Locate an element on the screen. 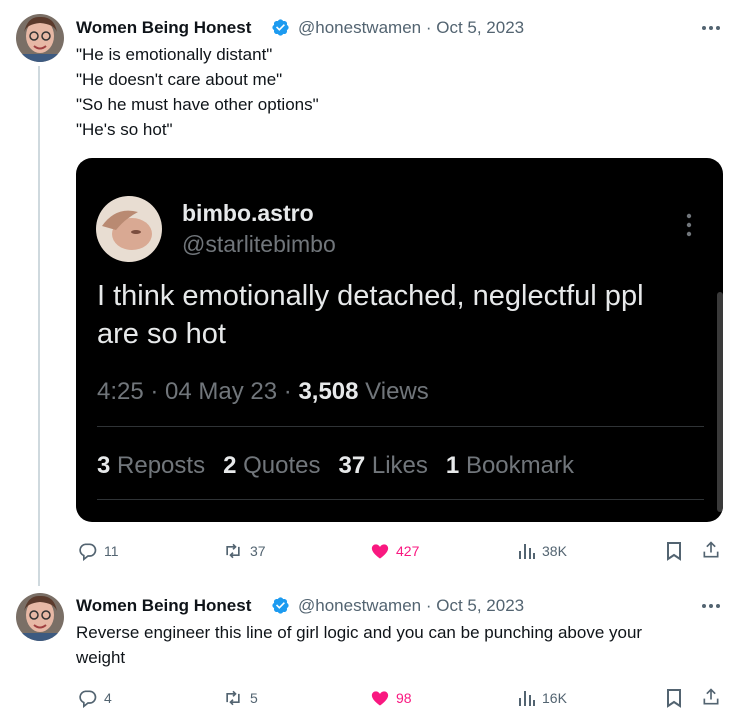  repost-button: 5 is located at coordinates (240, 698).